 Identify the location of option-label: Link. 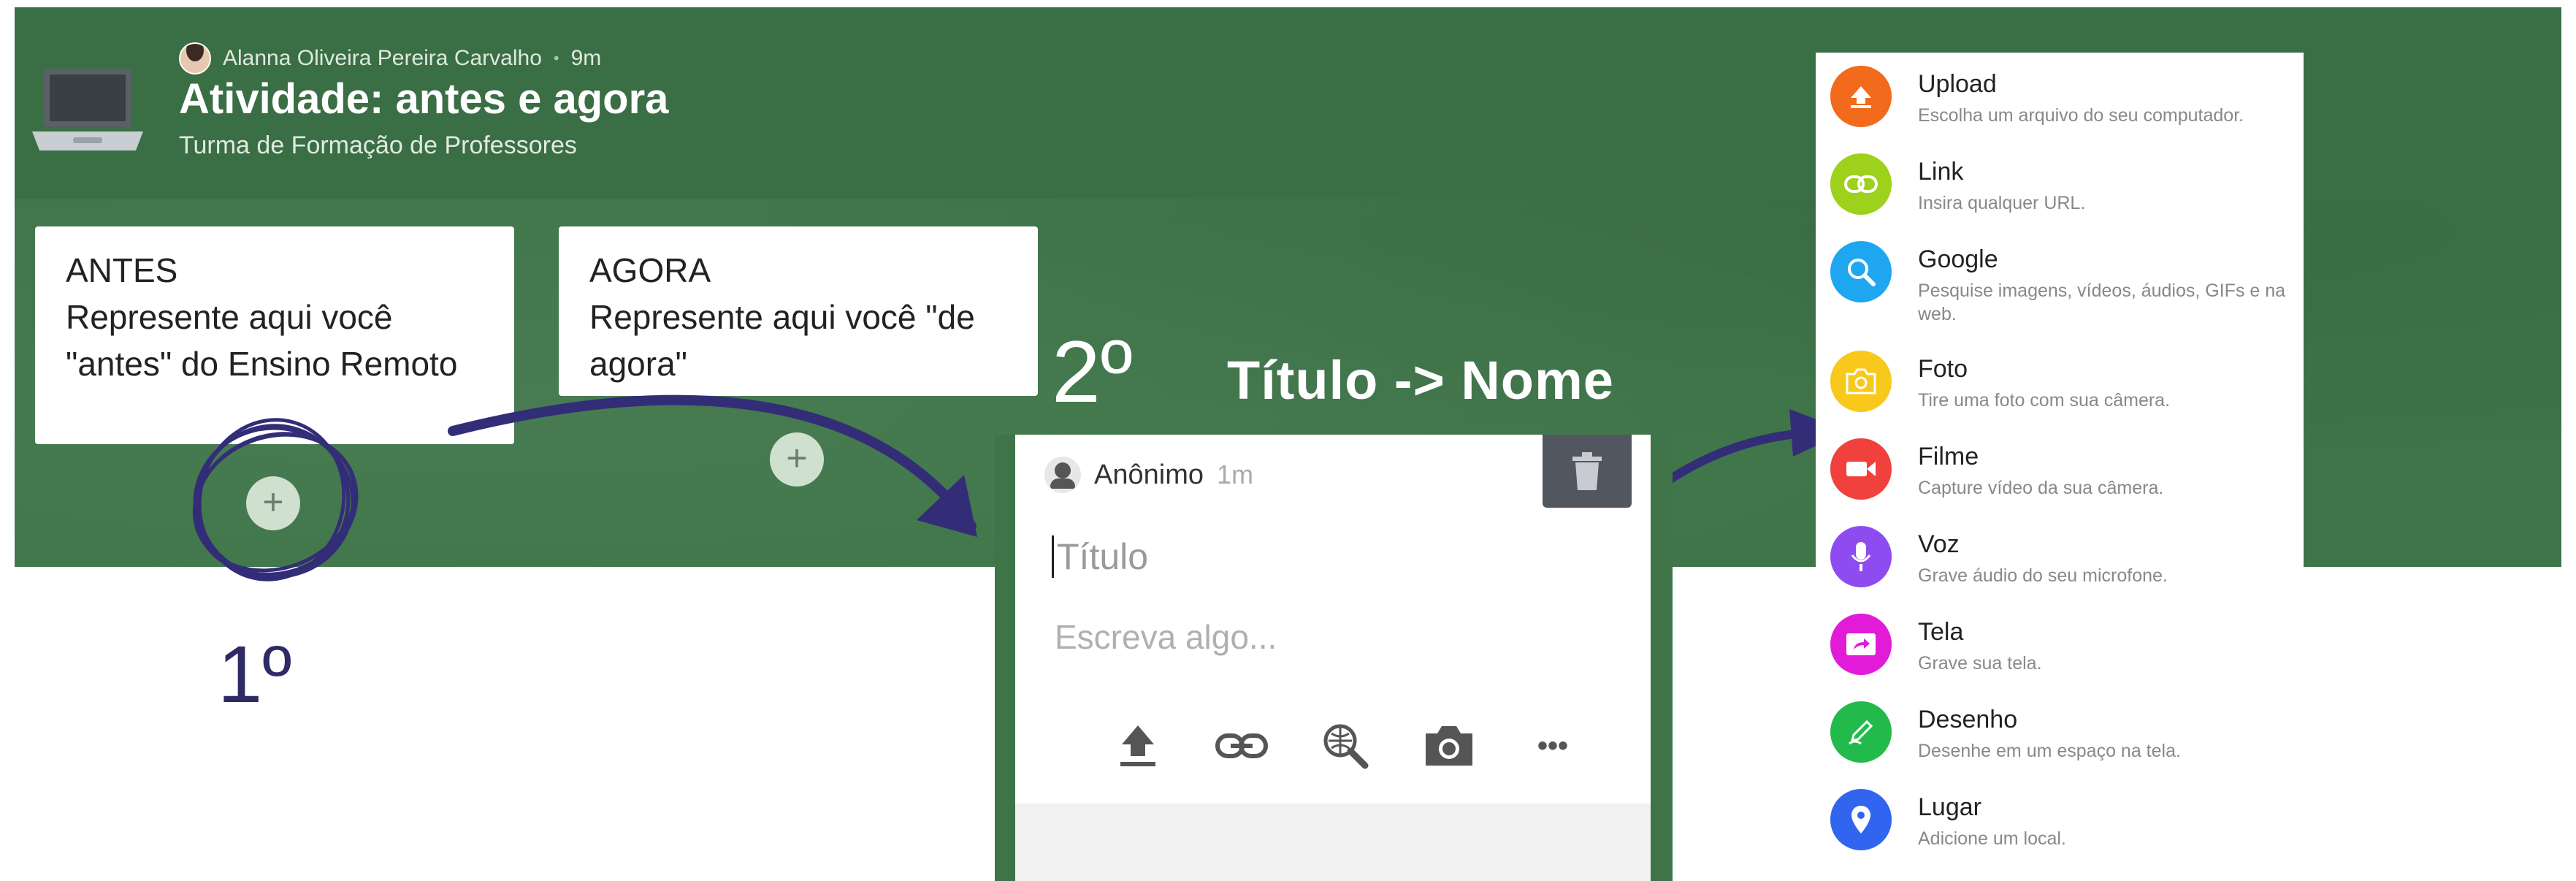
(1941, 172).